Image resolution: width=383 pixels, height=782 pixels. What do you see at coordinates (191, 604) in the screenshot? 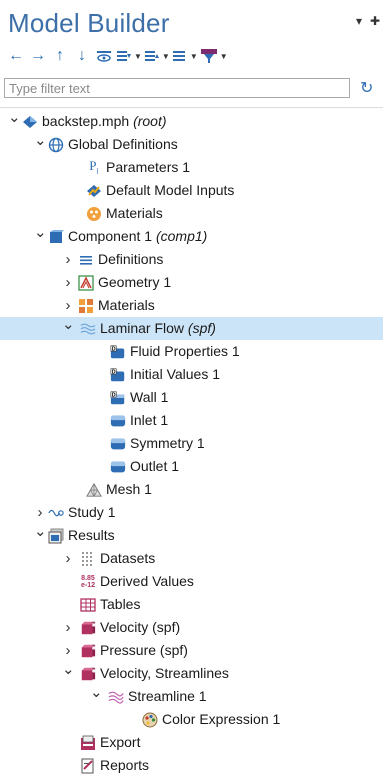
I see `tree-node: Tables` at bounding box center [191, 604].